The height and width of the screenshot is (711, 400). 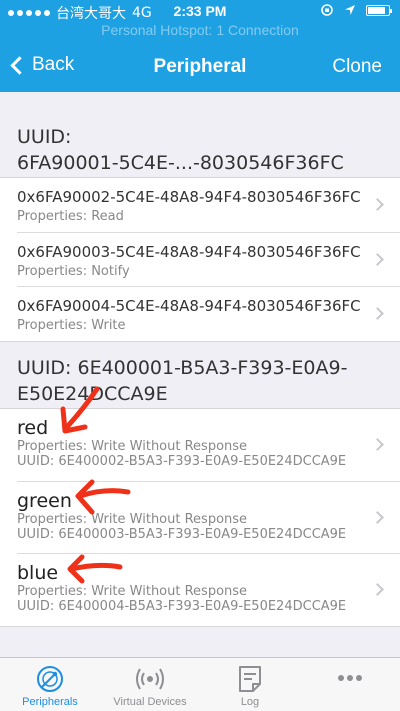 What do you see at coordinates (70, 216) in the screenshot?
I see `characteristic-properties: Properties: Read` at bounding box center [70, 216].